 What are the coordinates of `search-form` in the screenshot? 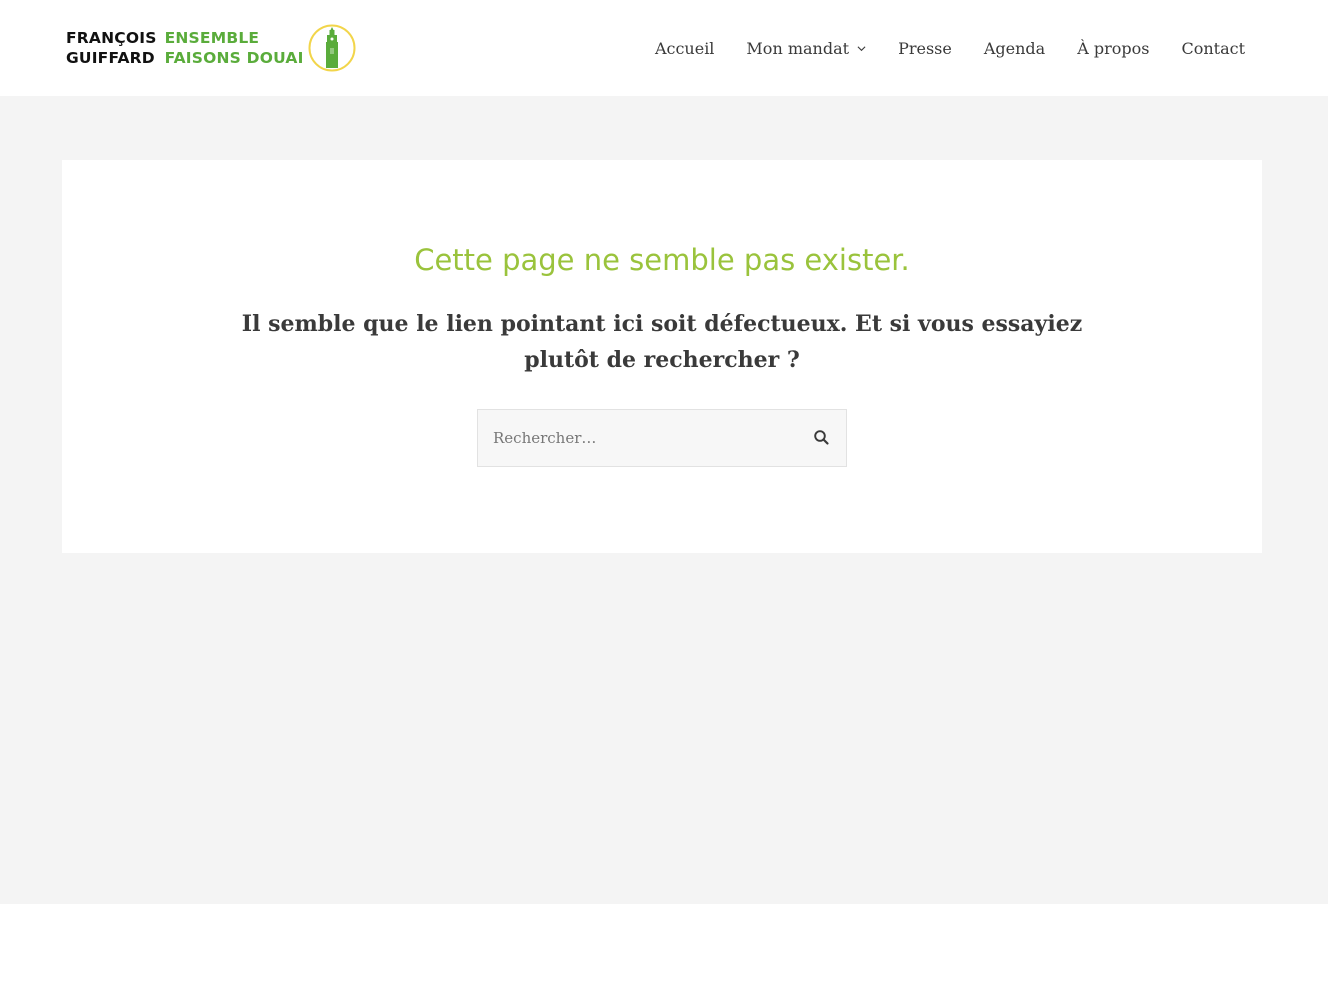 It's located at (662, 438).